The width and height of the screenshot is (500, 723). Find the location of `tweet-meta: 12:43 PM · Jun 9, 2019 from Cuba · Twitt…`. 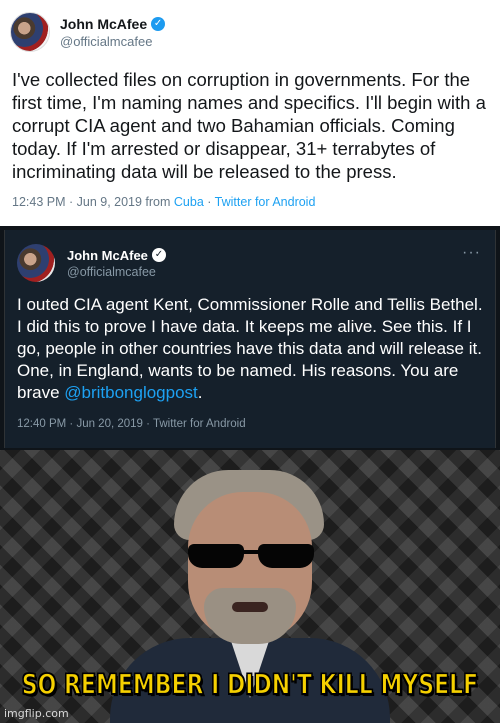

tweet-meta: 12:43 PM · Jun 9, 2019 from Cuba · Twitt… is located at coordinates (250, 202).